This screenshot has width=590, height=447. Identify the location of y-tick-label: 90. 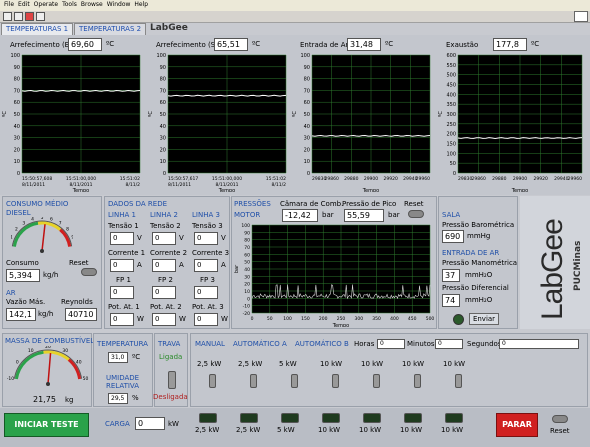
(163, 68).